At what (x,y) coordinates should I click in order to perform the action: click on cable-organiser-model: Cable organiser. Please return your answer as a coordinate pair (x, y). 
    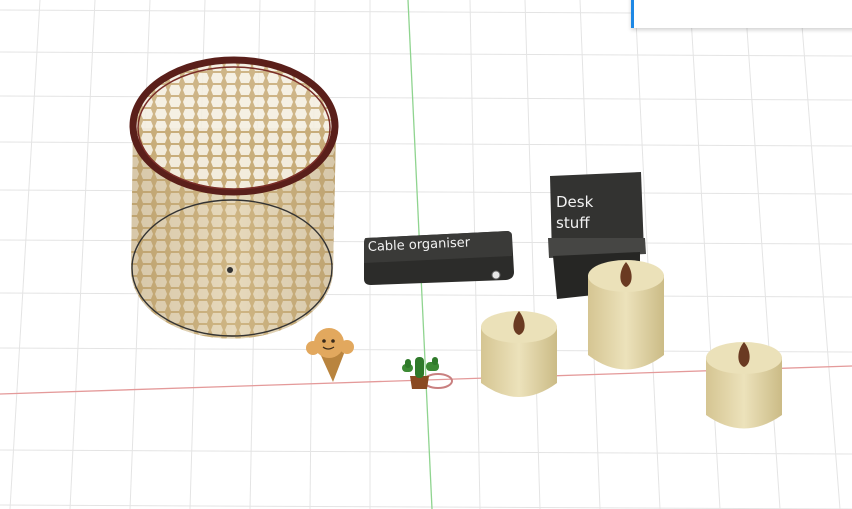
    Looking at the image, I should click on (439, 258).